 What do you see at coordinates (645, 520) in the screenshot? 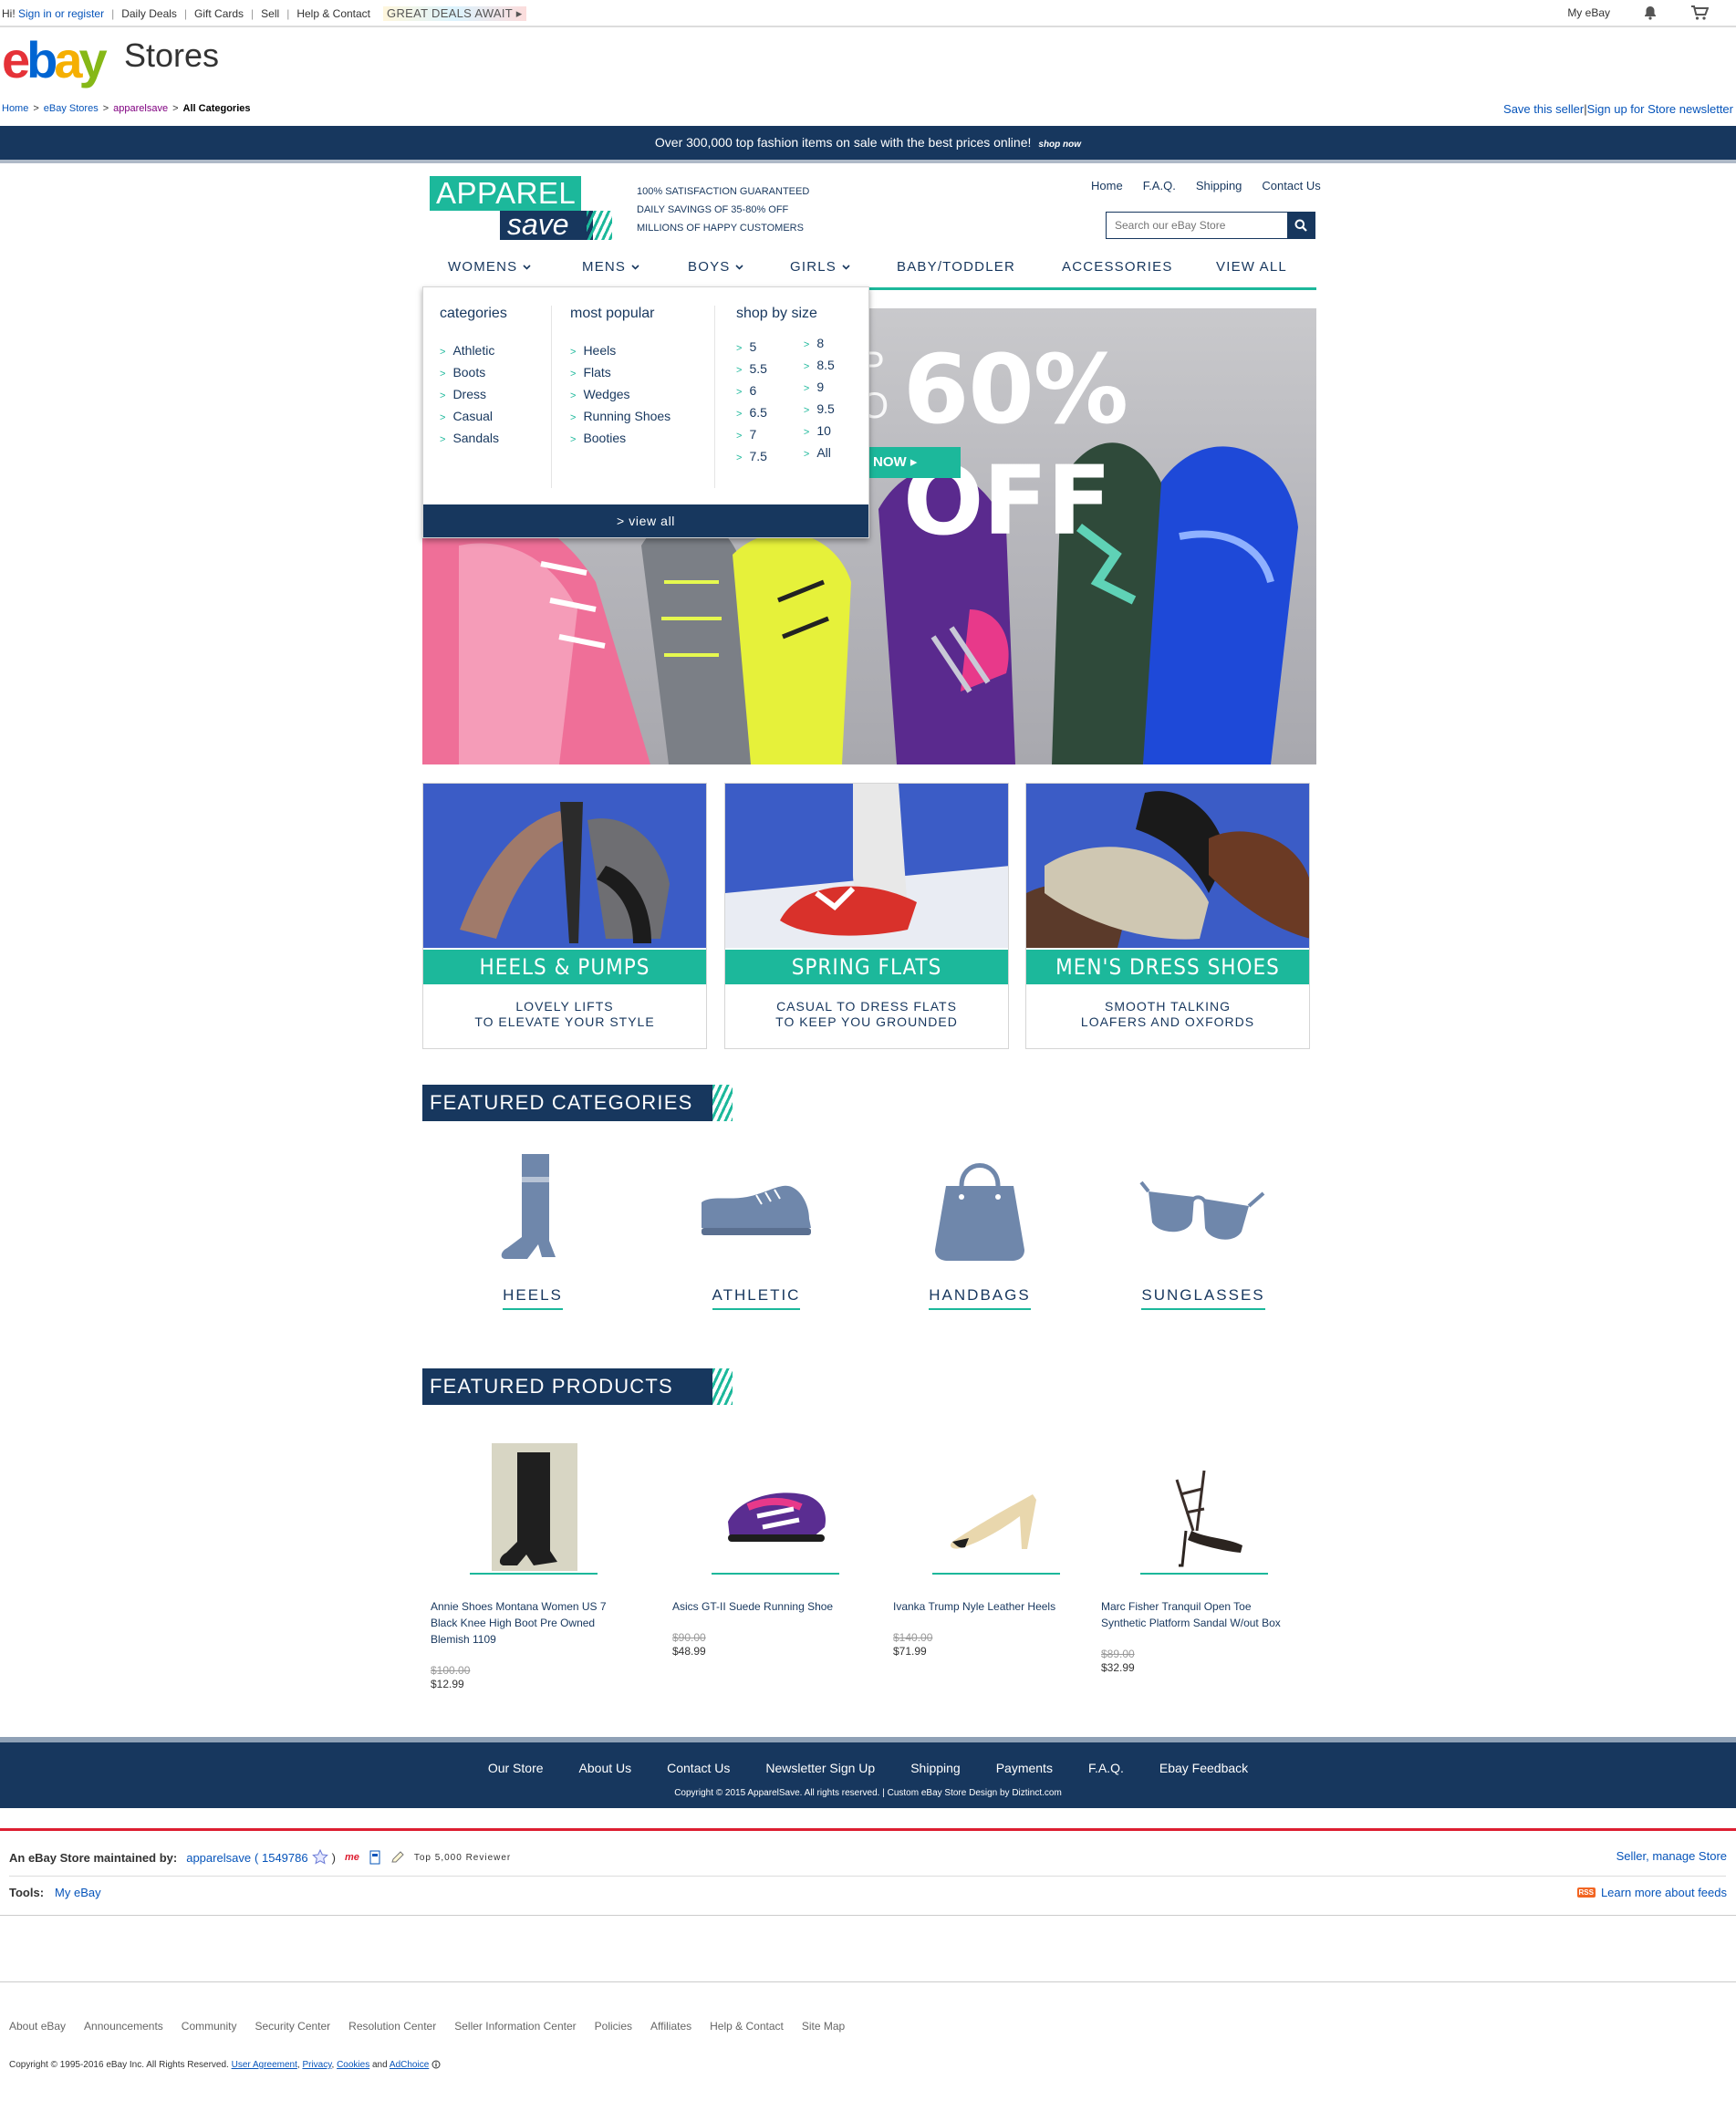
I see `mega-view-all-button: > view all` at bounding box center [645, 520].